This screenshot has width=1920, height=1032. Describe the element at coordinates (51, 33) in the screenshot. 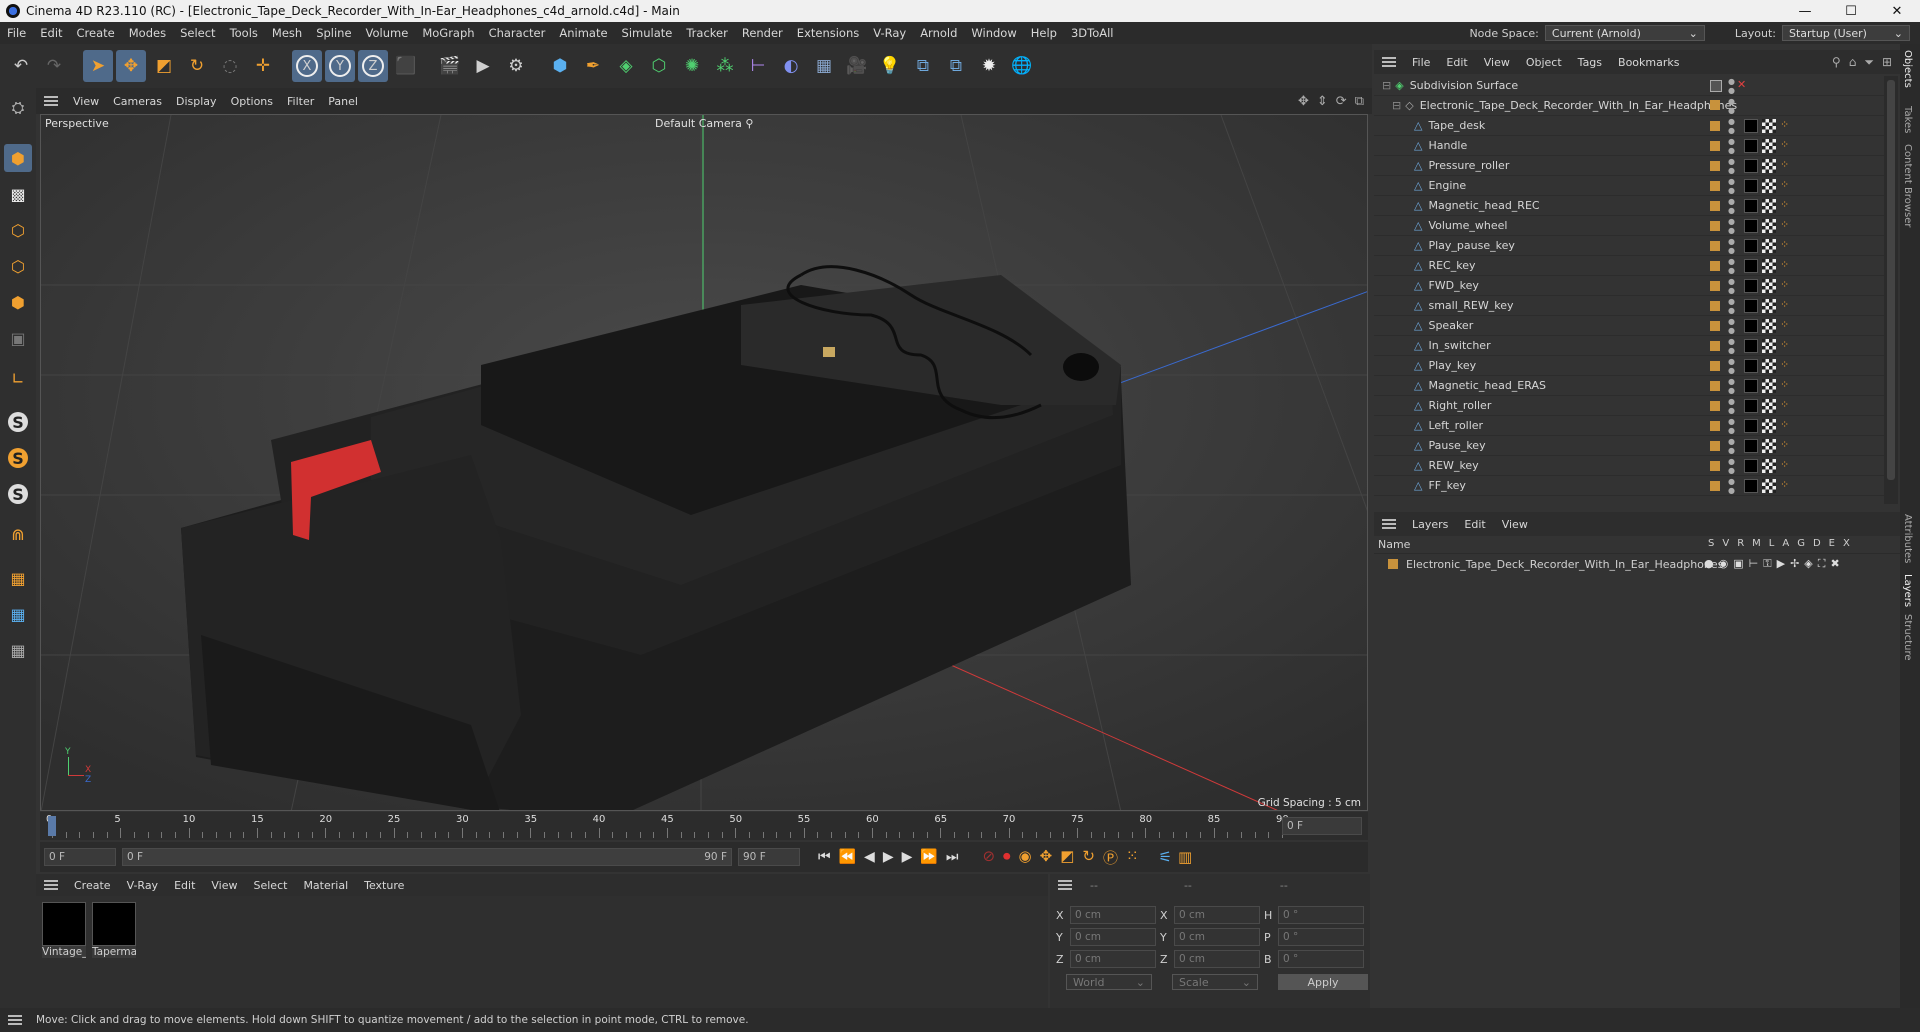

I see `menu-edit: Edit` at that location.